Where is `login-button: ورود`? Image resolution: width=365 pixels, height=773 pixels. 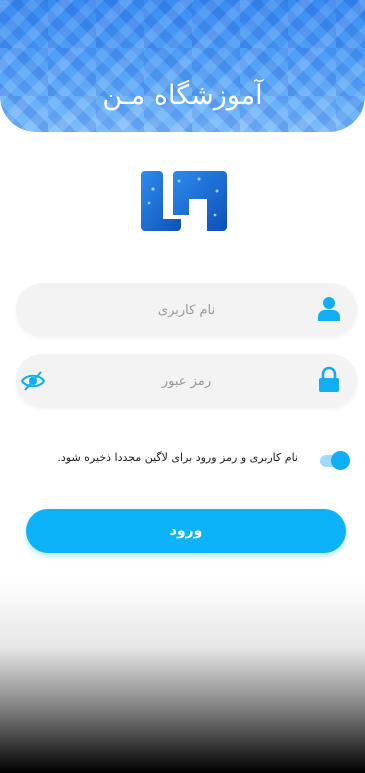
login-button: ورود is located at coordinates (186, 531).